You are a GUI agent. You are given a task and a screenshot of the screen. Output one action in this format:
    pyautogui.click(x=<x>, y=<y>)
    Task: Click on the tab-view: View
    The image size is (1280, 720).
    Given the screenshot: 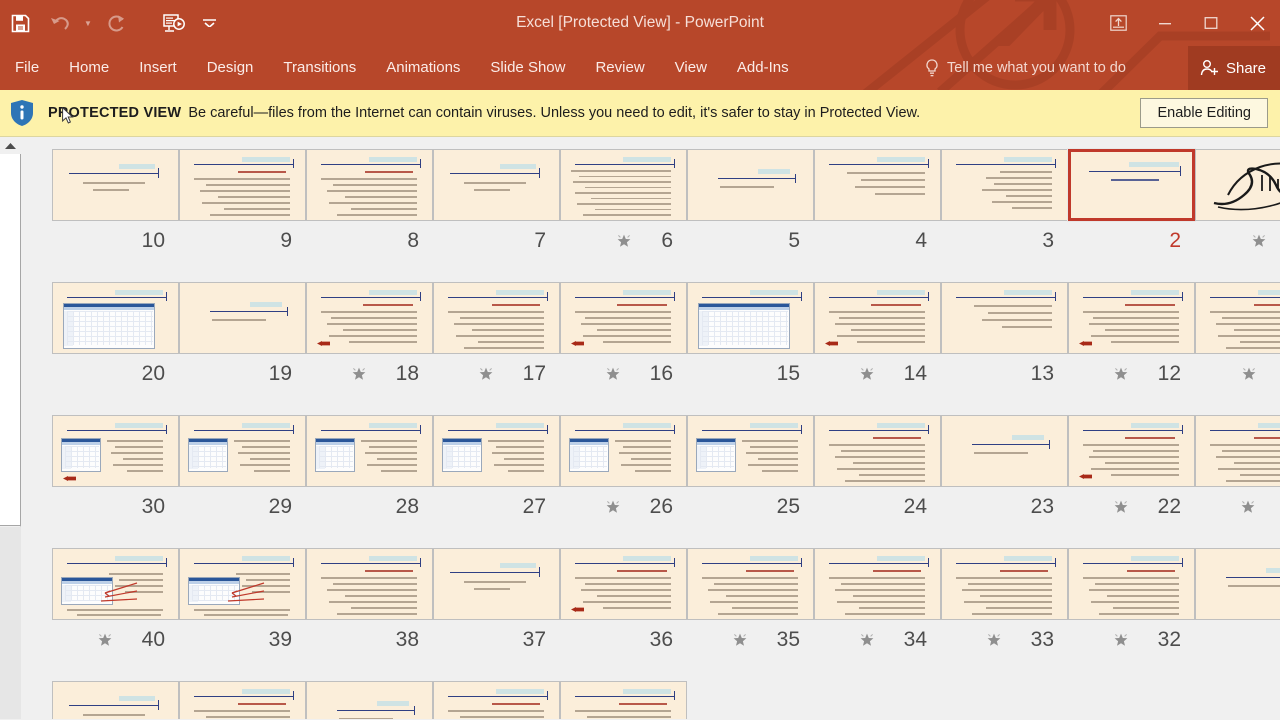 What is the action you would take?
    pyautogui.click(x=691, y=68)
    